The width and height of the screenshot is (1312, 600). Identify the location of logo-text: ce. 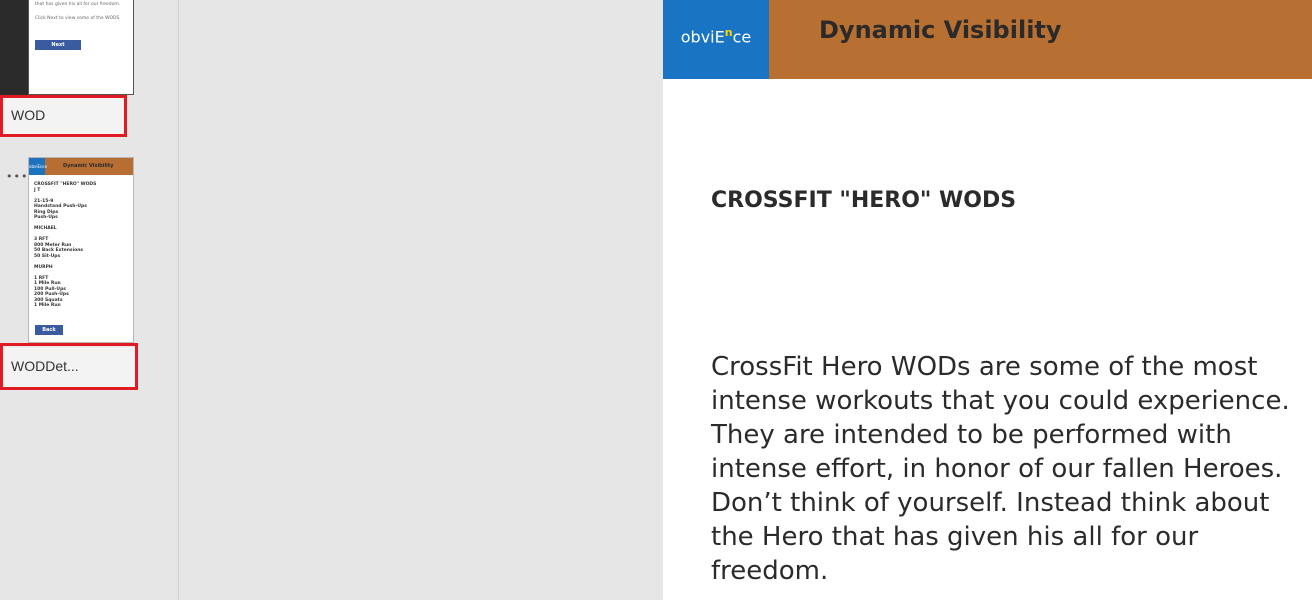
(742, 37).